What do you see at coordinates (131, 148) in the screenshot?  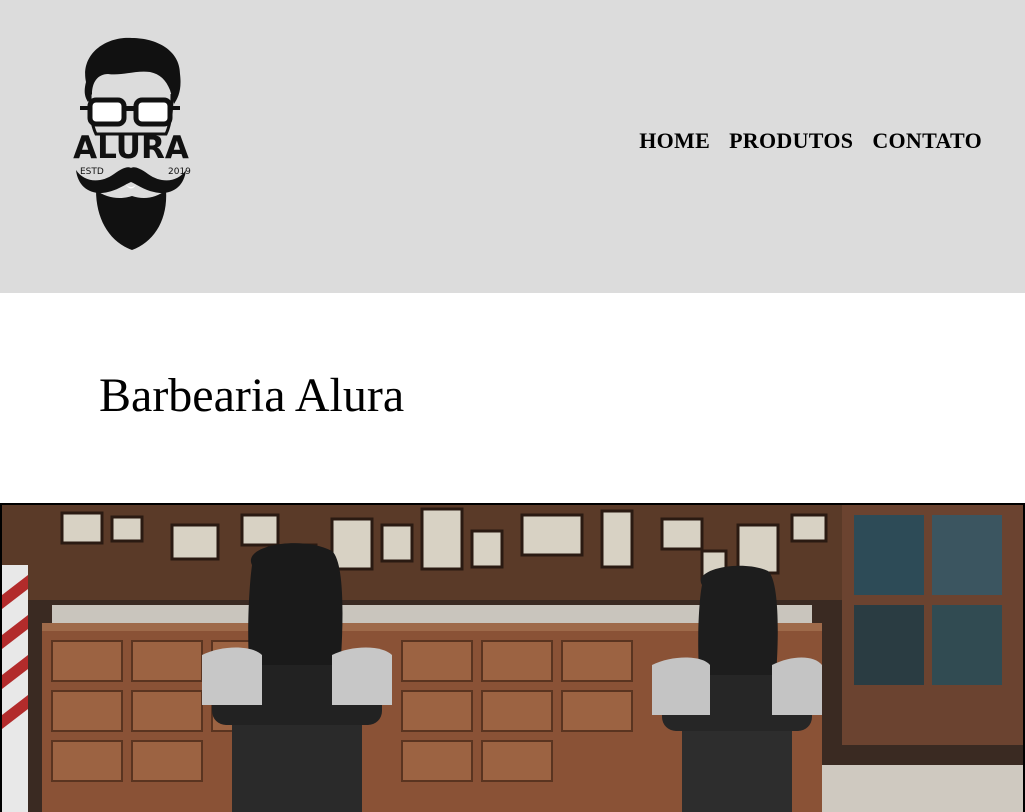 I see `svg-text: ALURA` at bounding box center [131, 148].